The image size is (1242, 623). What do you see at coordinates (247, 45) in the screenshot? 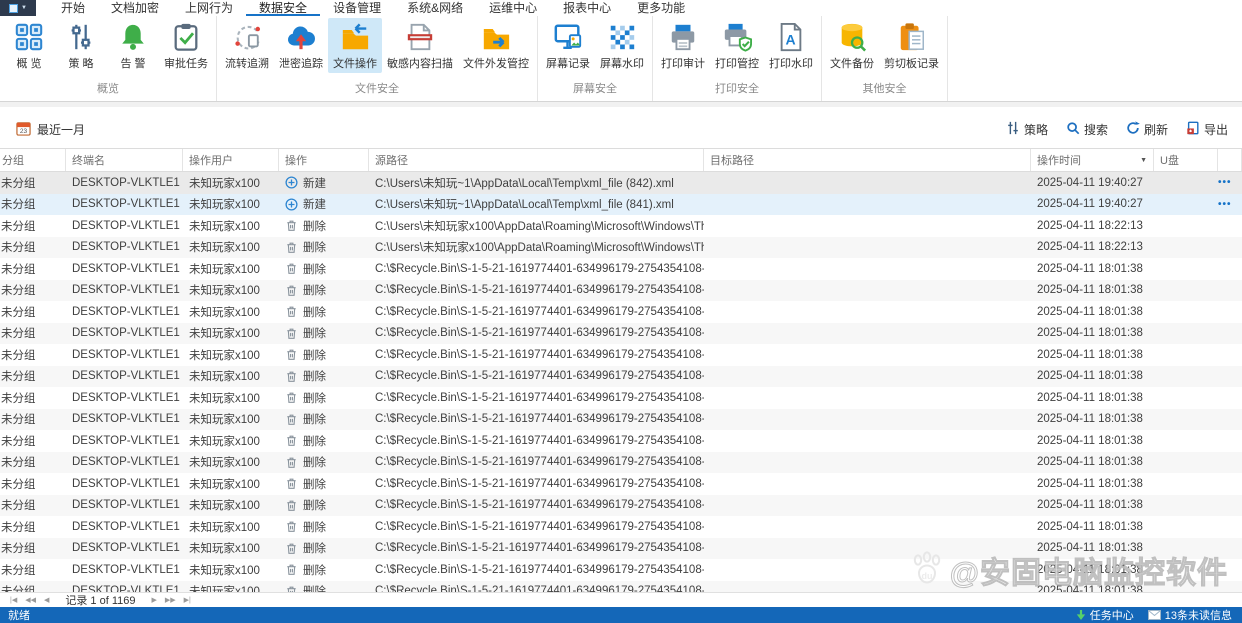
I see `ribbon-button: 流转追溯` at bounding box center [247, 45].